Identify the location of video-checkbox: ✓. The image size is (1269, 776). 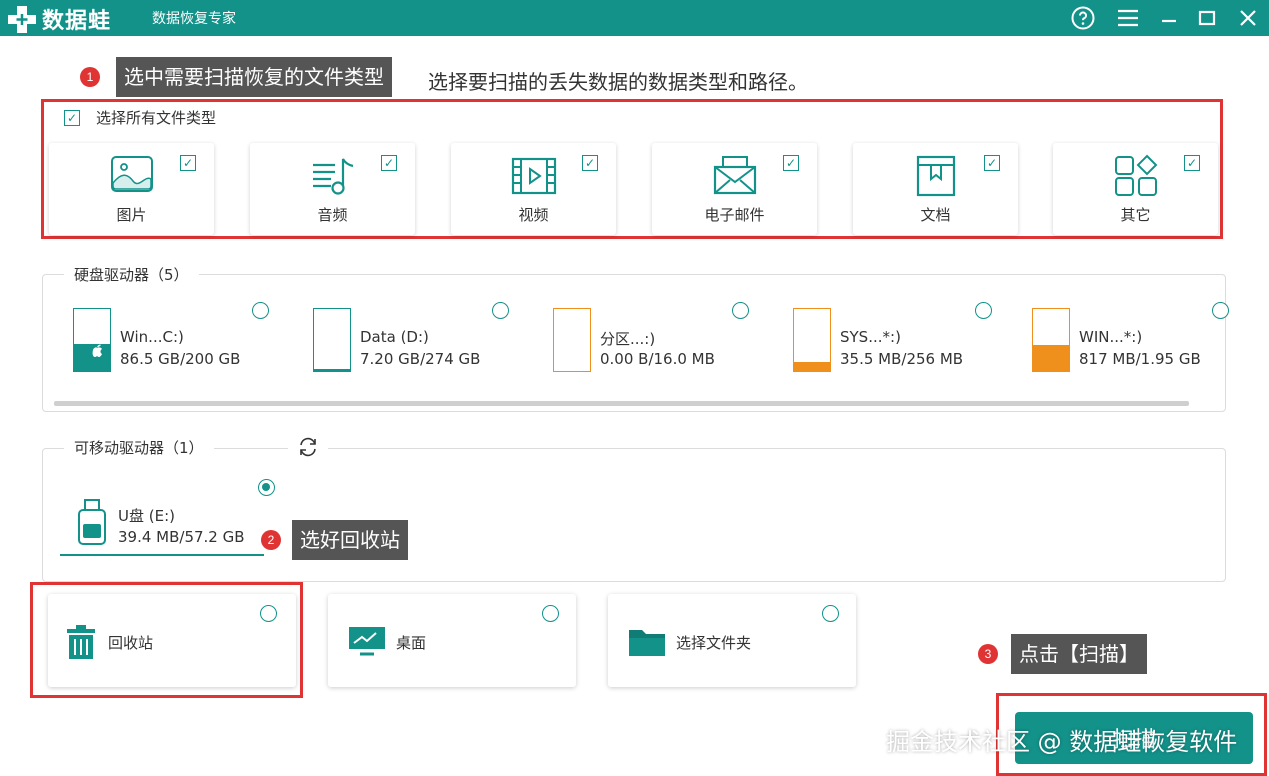
(590, 163).